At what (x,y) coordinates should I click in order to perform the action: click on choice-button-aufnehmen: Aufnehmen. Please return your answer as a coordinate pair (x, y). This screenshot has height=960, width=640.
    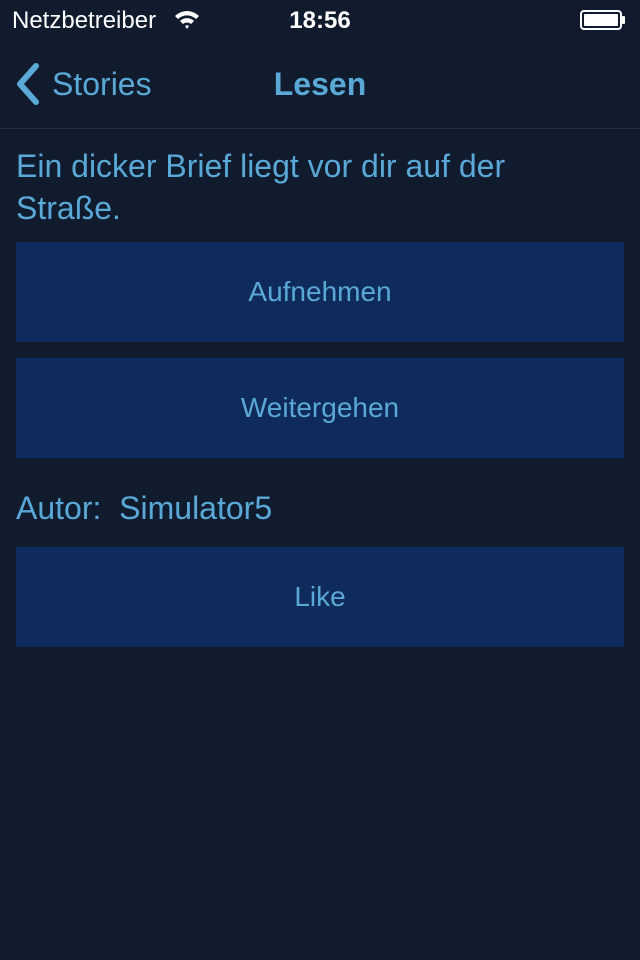
    Looking at the image, I should click on (320, 292).